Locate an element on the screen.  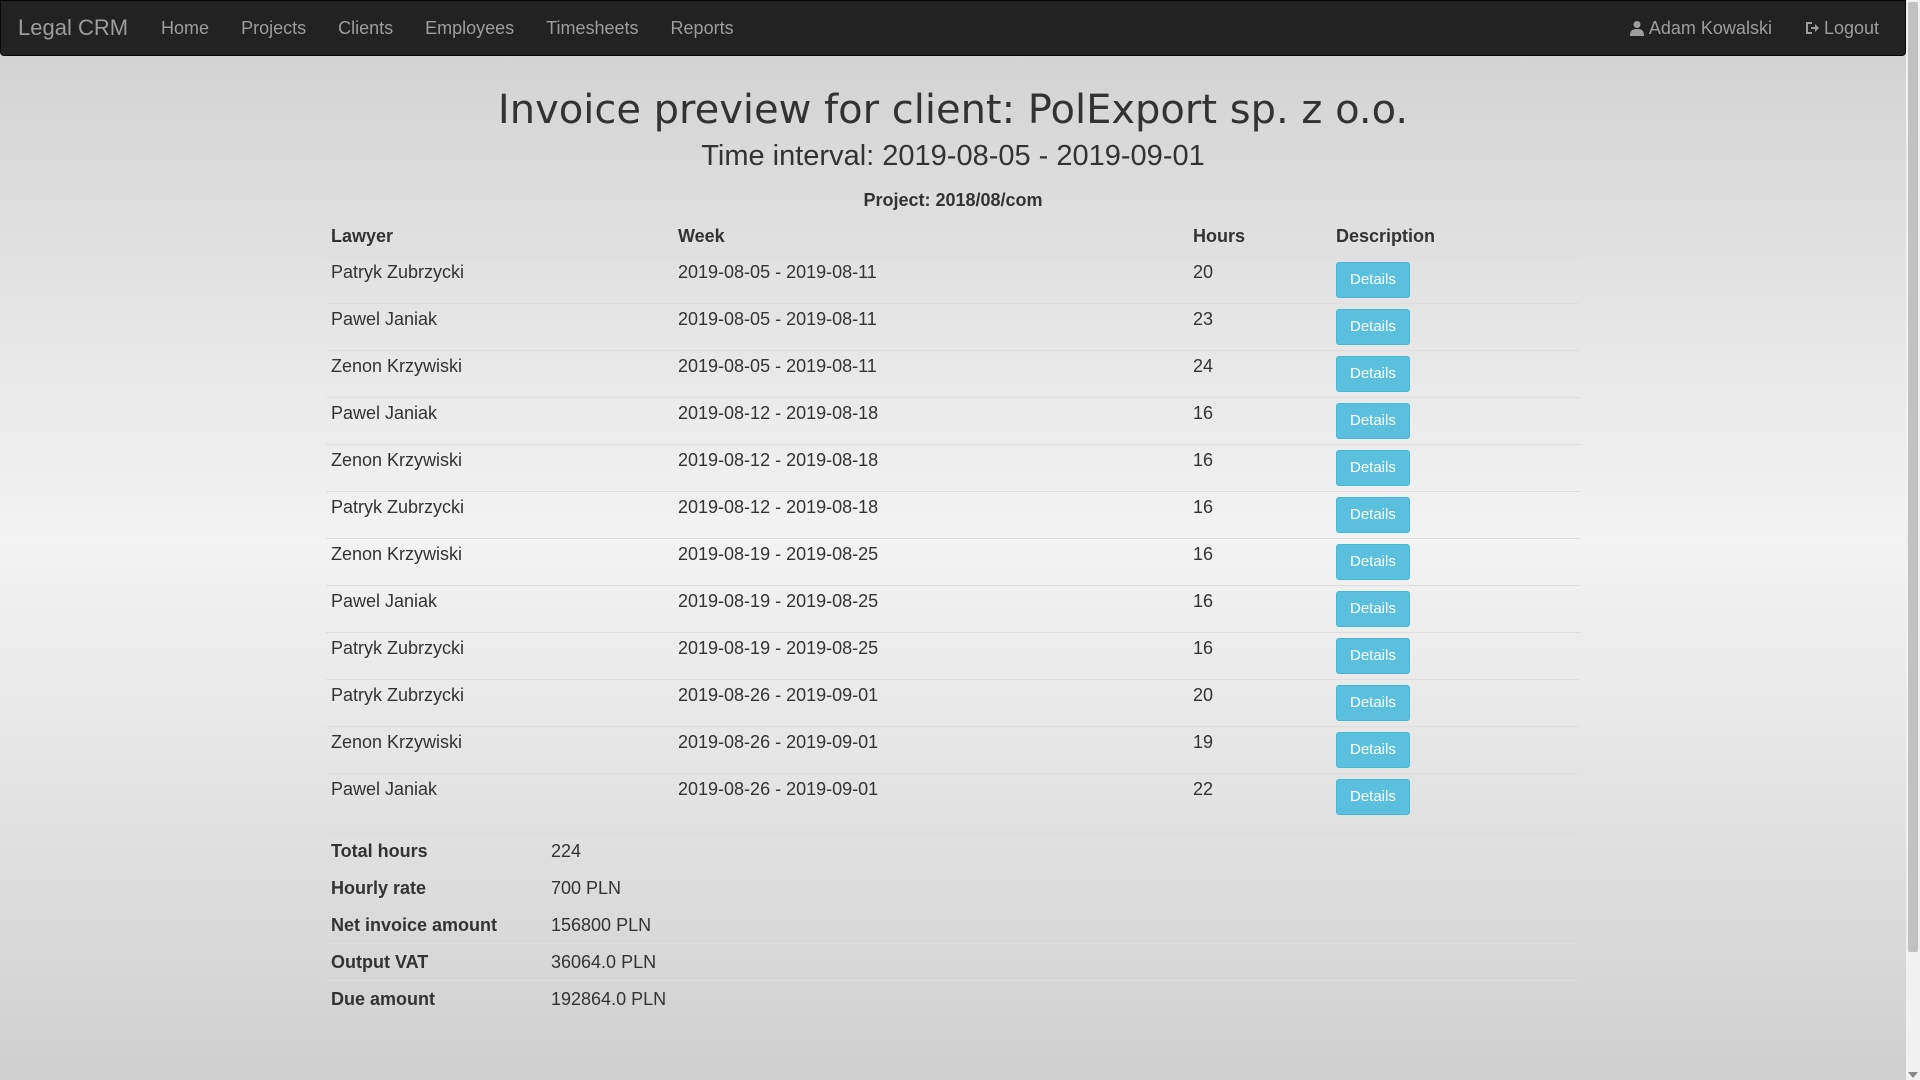
summary-value: 36064.0 PLN is located at coordinates (1063, 962).